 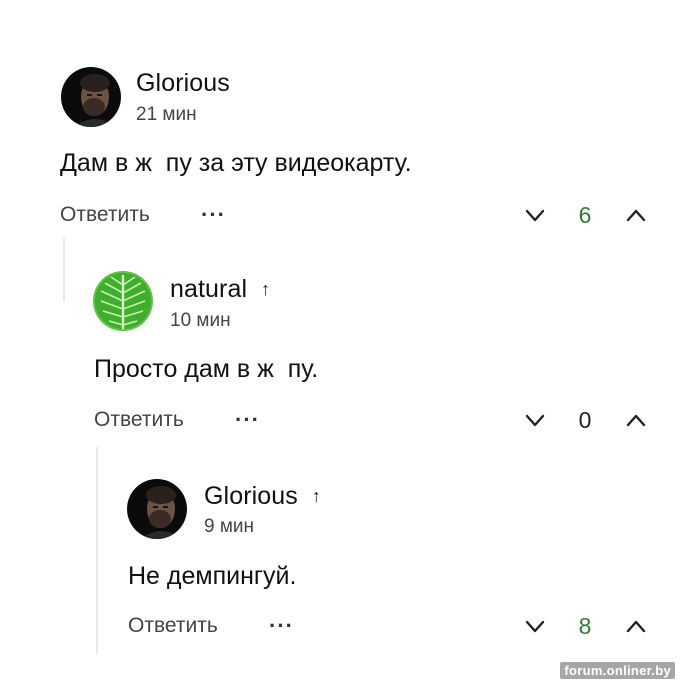 What do you see at coordinates (229, 526) in the screenshot?
I see `comment-time: 9 мин` at bounding box center [229, 526].